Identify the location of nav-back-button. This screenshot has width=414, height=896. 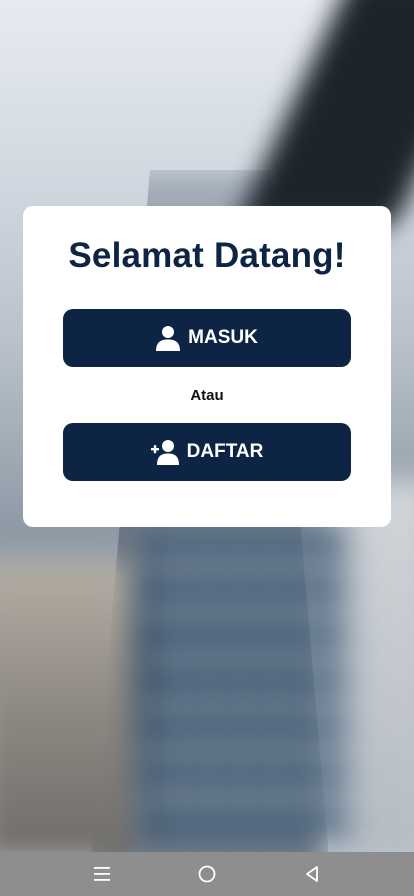
(312, 874).